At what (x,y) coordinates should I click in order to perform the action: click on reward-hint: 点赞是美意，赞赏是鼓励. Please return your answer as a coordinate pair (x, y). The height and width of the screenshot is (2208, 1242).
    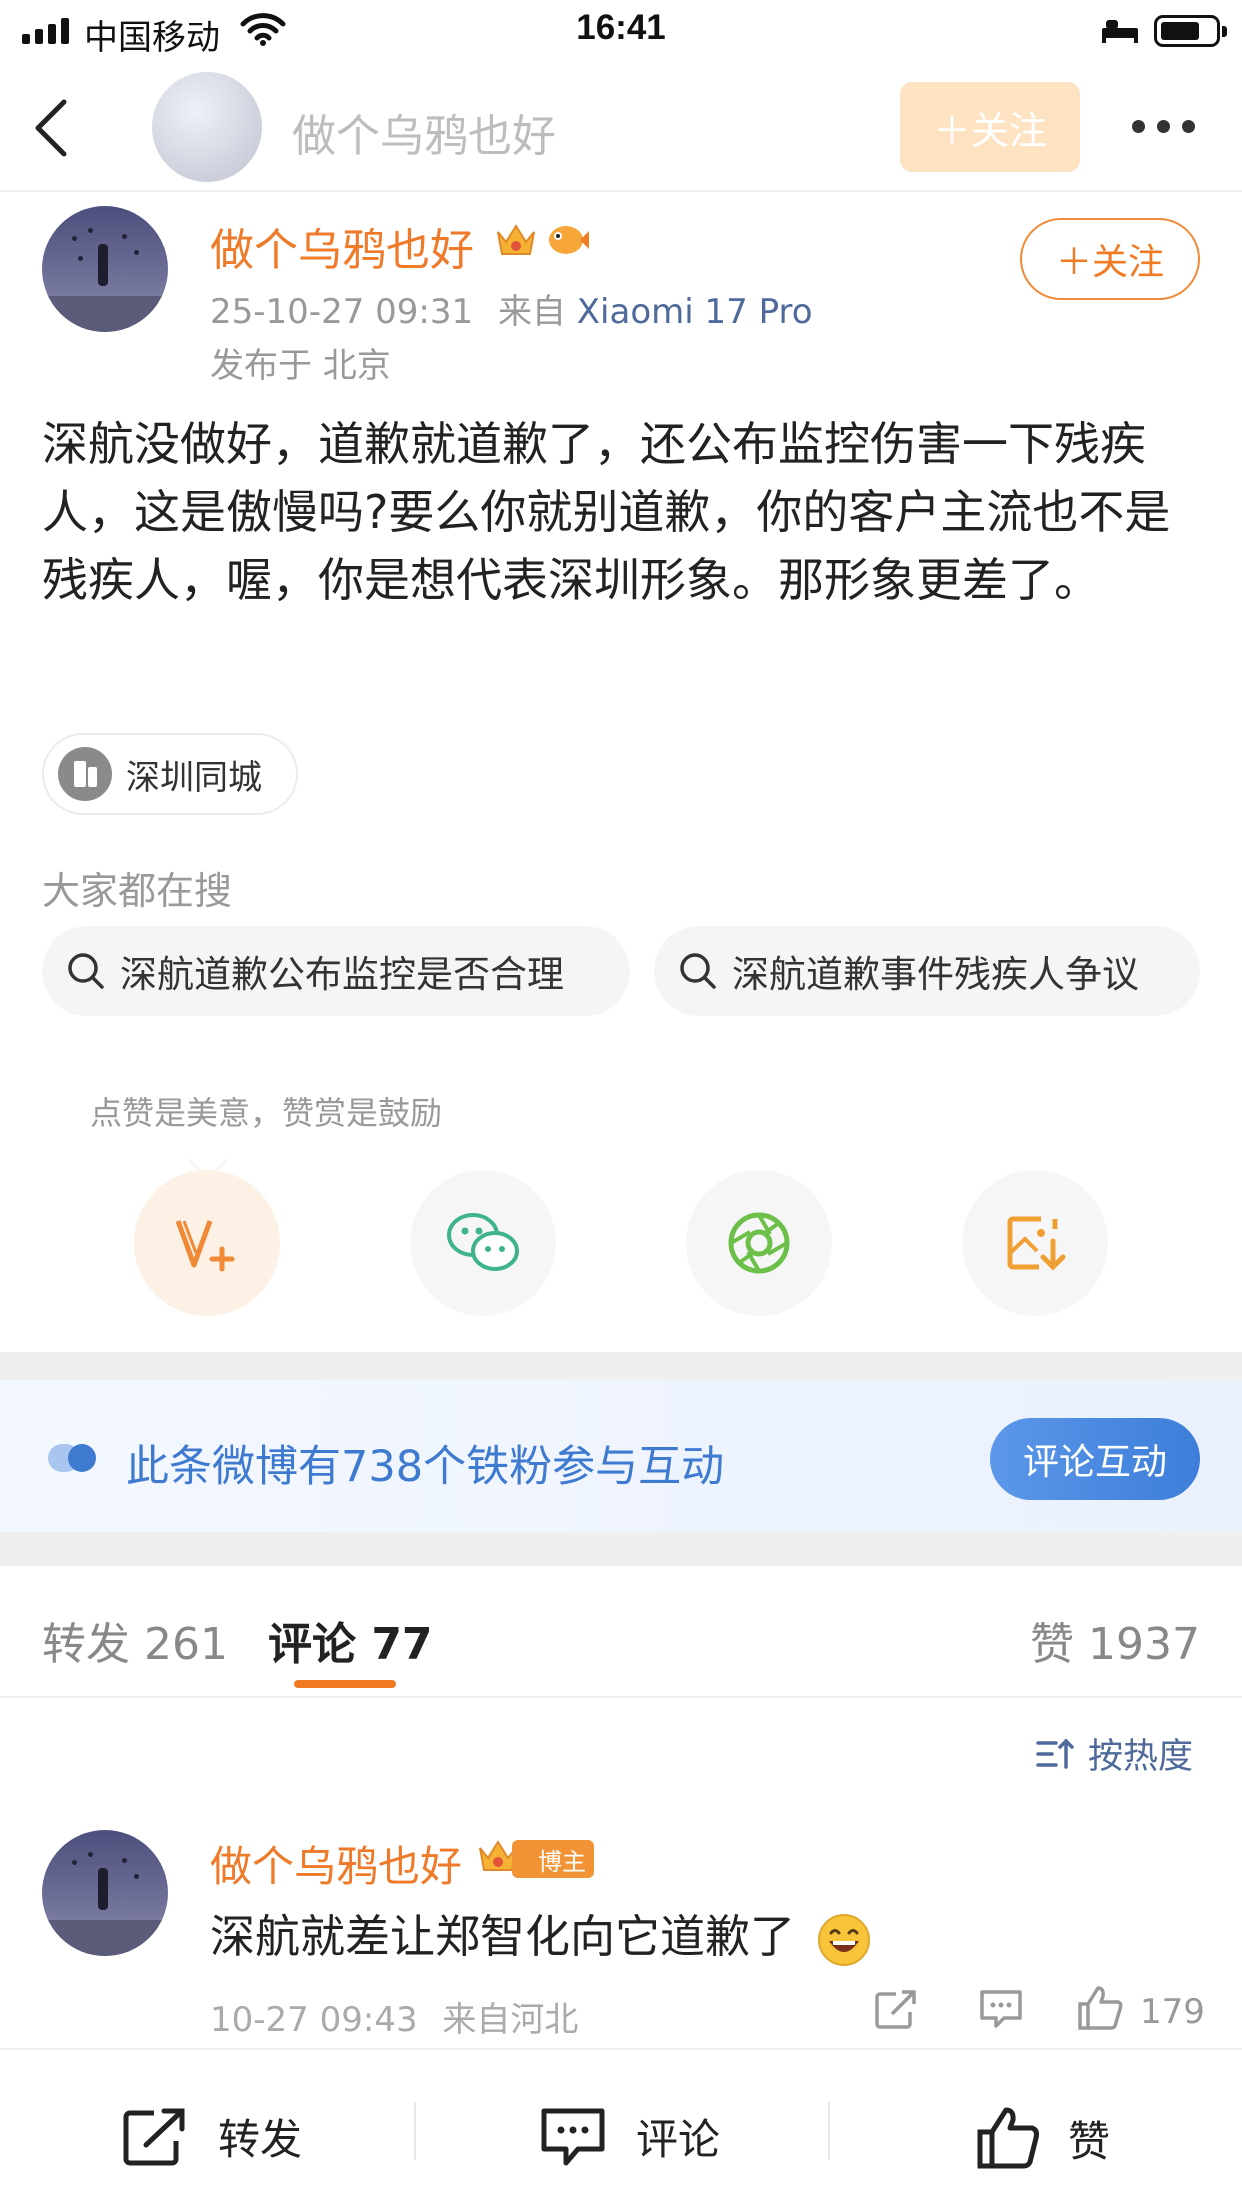
    Looking at the image, I should click on (266, 1113).